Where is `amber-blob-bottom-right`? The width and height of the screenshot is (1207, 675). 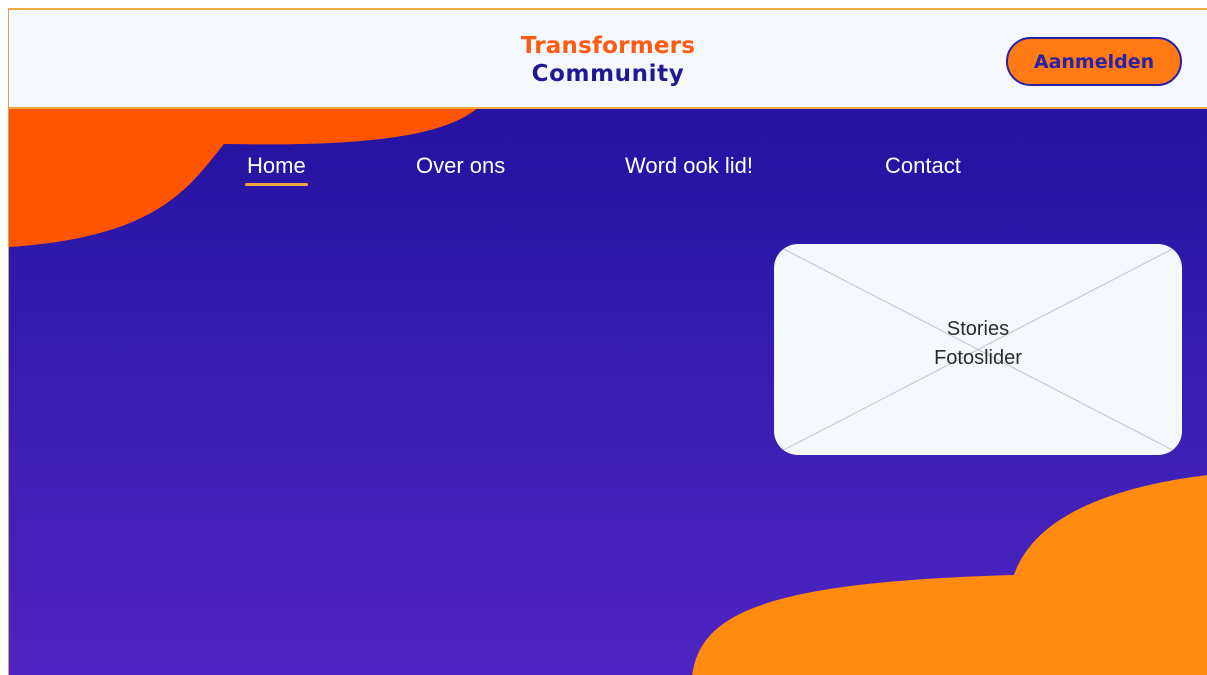
amber-blob-bottom-right is located at coordinates (949, 575).